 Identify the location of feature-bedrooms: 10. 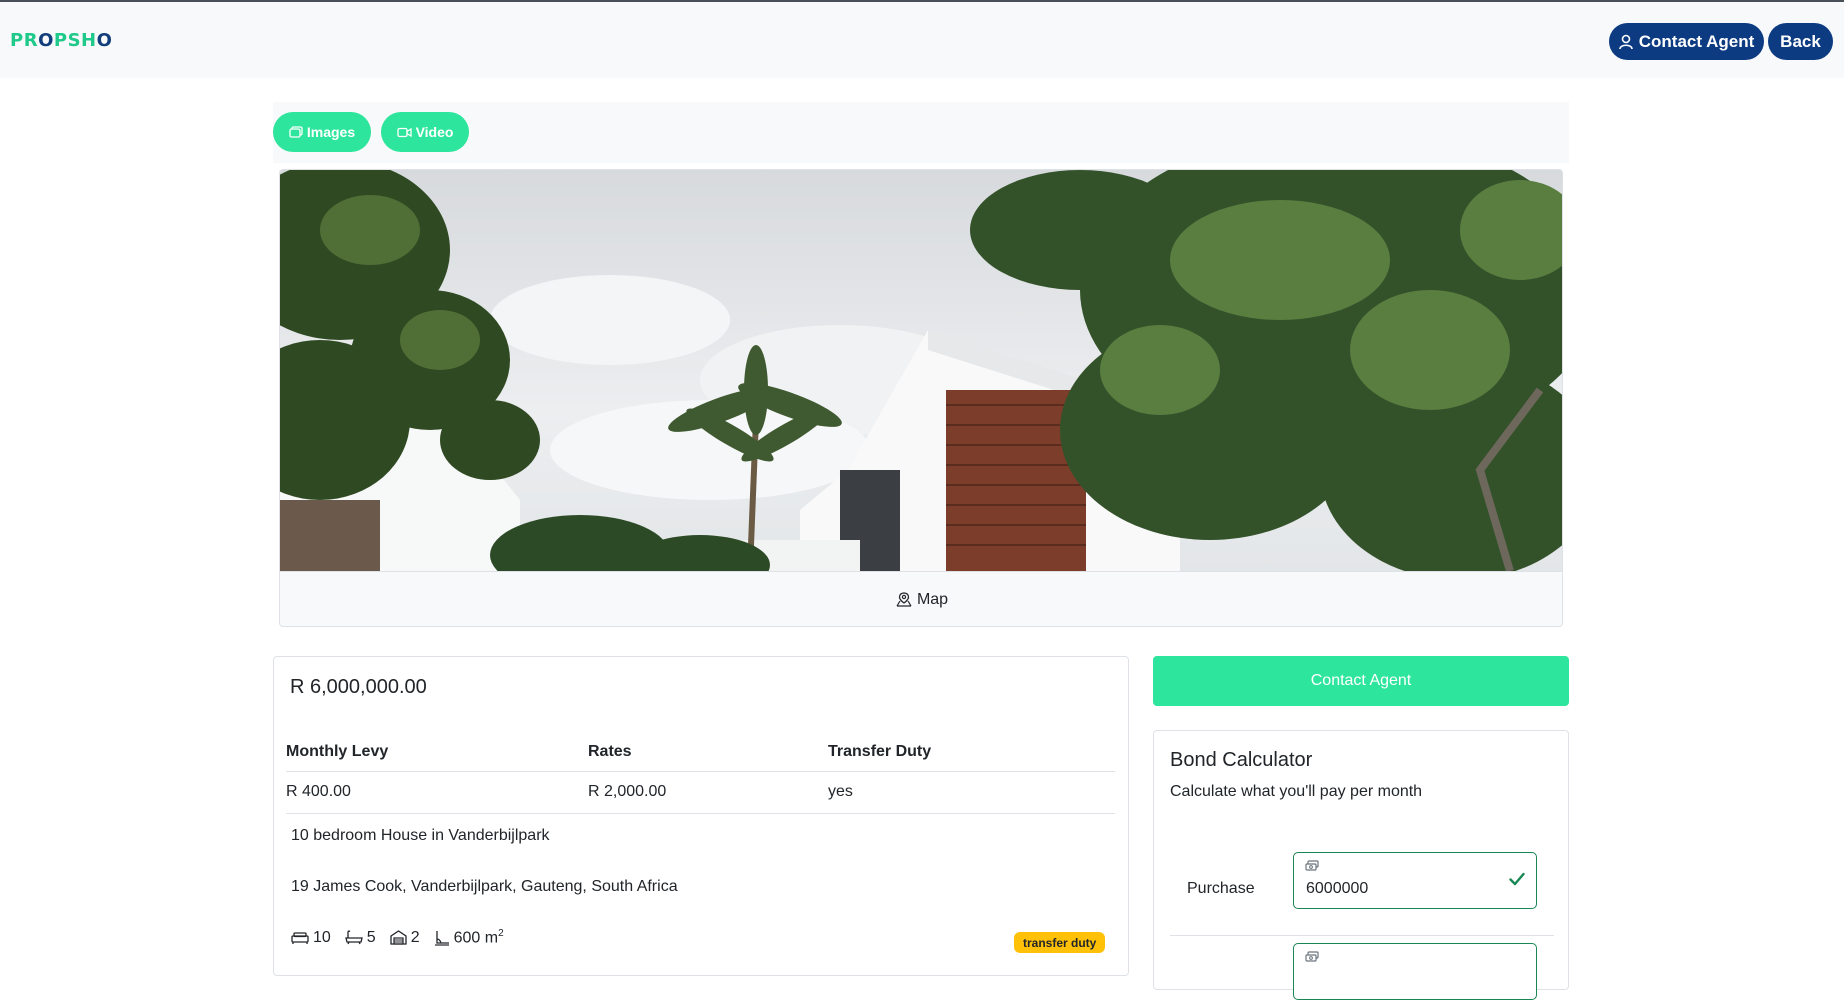
(311, 938).